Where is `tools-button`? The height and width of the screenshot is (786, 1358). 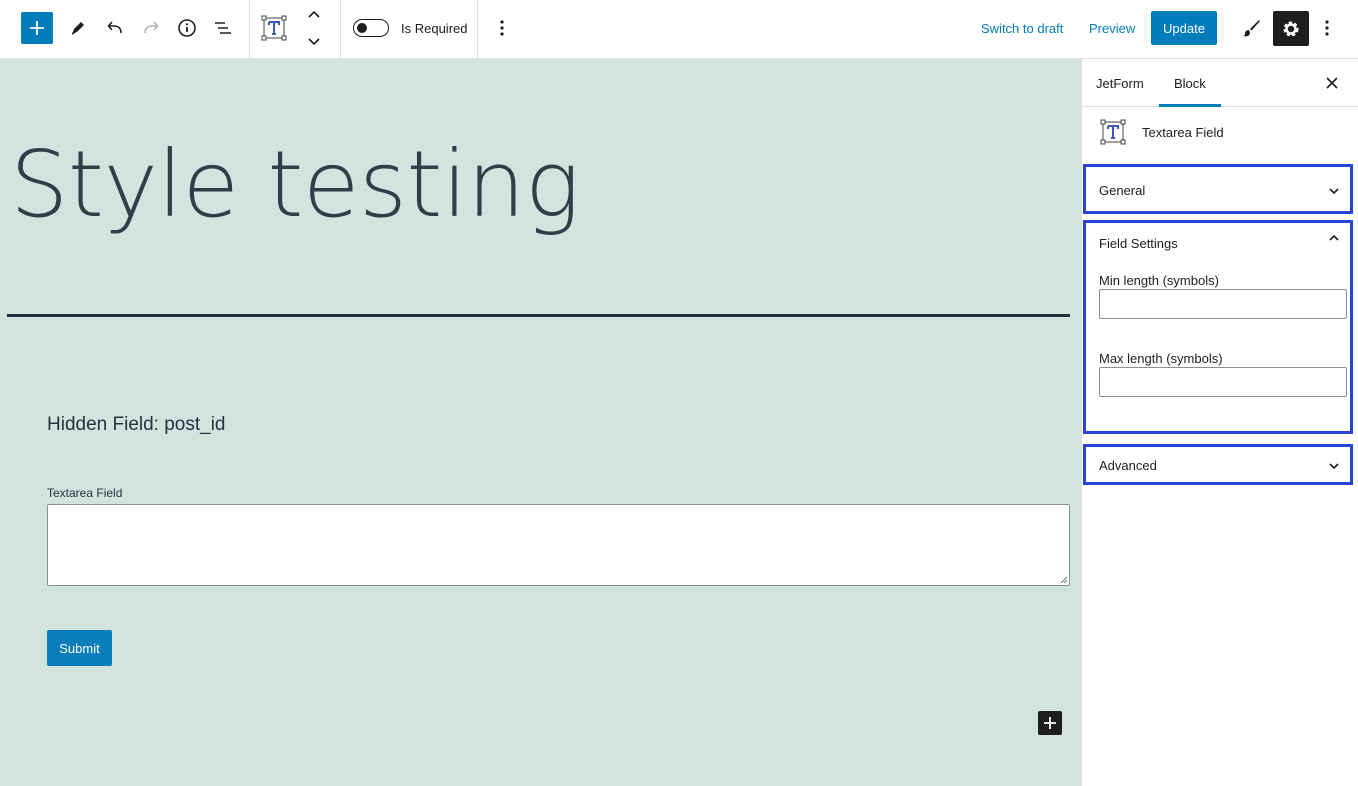 tools-button is located at coordinates (78, 28).